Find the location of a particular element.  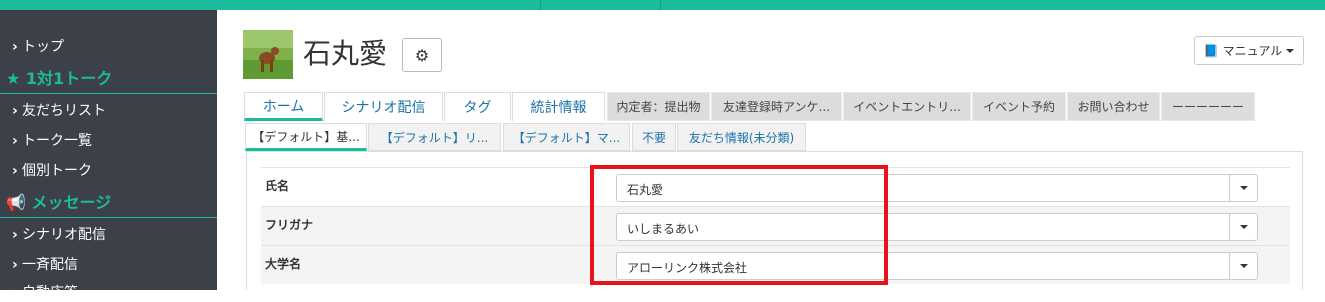

tab-label: イベント予約 is located at coordinates (1018, 107).